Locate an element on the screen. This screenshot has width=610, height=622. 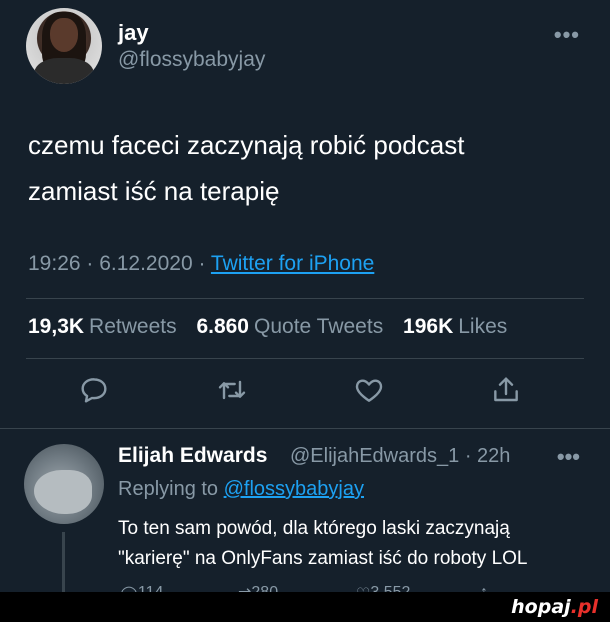
replying-to: Replying to @flossybabyjay is located at coordinates (241, 489).